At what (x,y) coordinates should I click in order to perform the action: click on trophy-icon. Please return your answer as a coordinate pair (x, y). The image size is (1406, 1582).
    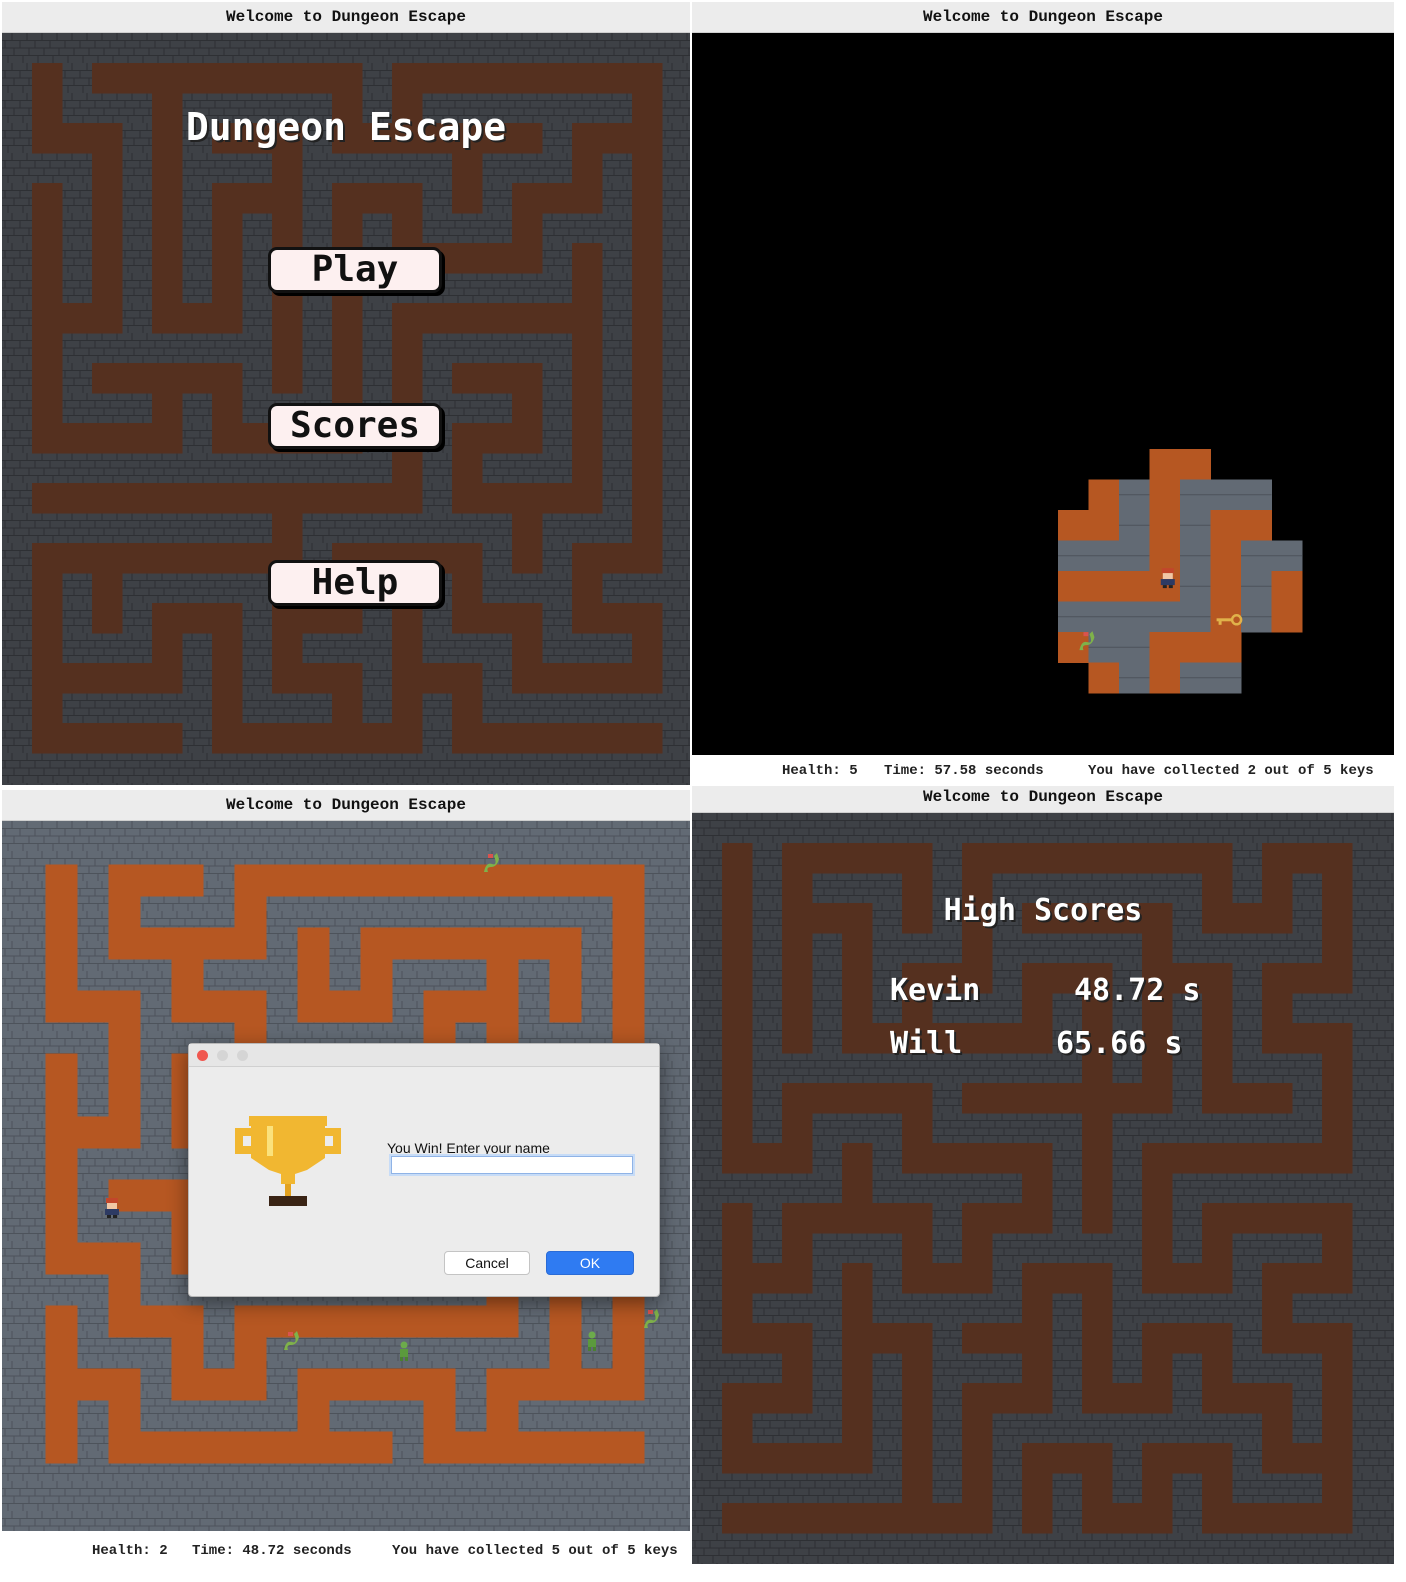
    Looking at the image, I should click on (288, 1161).